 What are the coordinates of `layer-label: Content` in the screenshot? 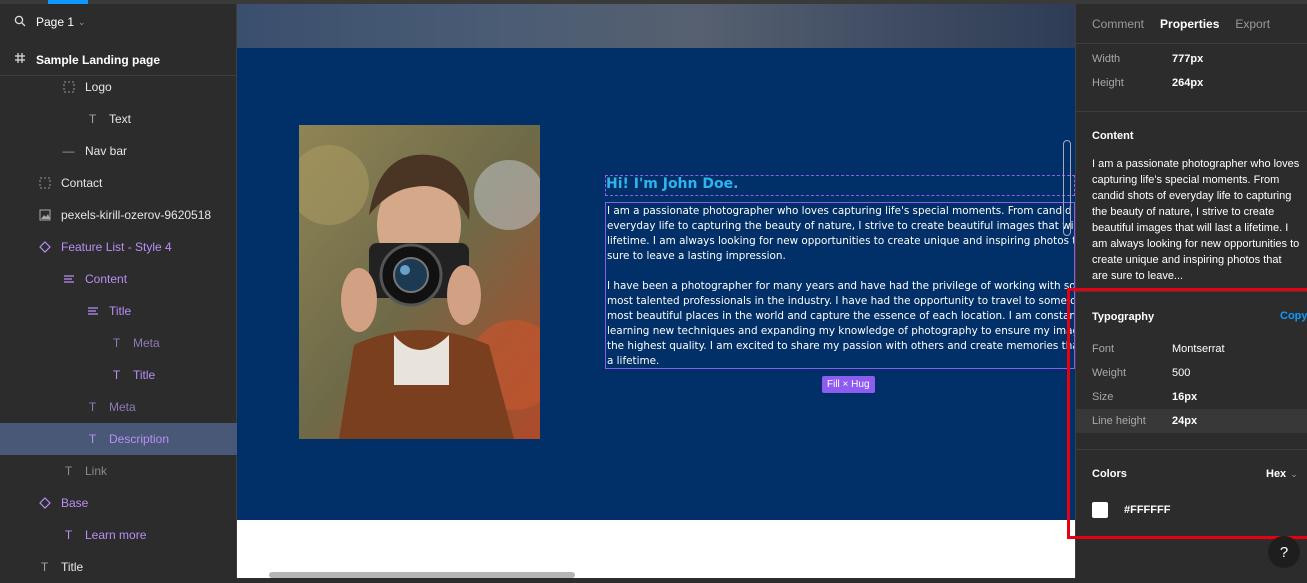 It's located at (106, 279).